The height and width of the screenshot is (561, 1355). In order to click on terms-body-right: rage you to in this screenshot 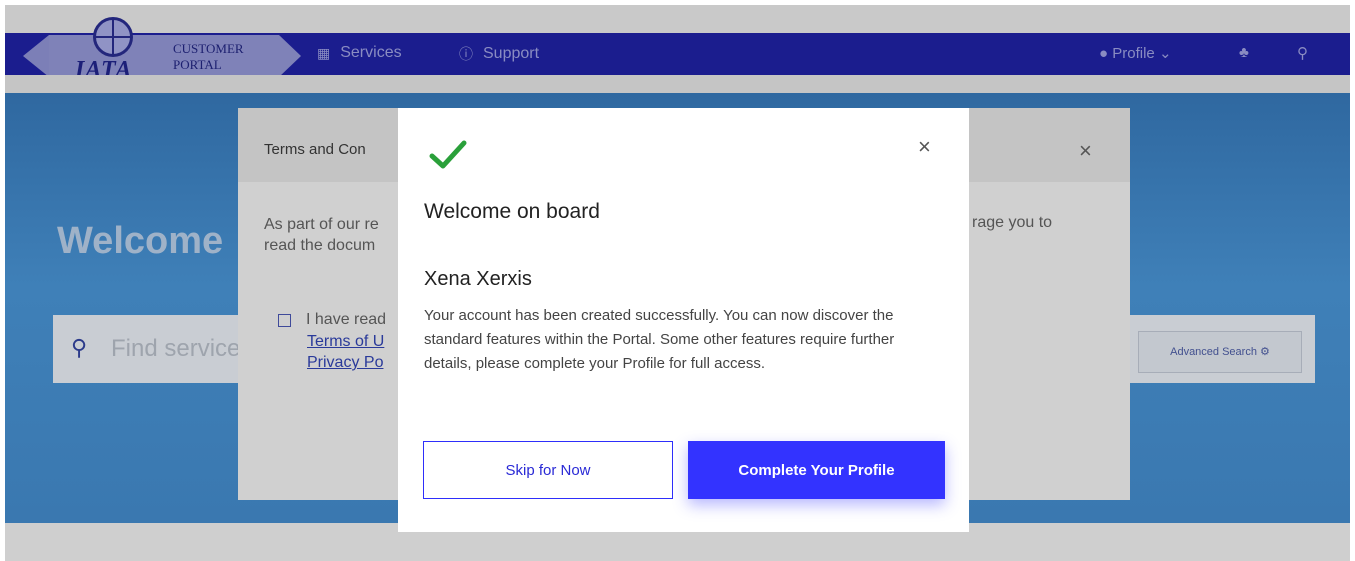, I will do `click(1012, 222)`.